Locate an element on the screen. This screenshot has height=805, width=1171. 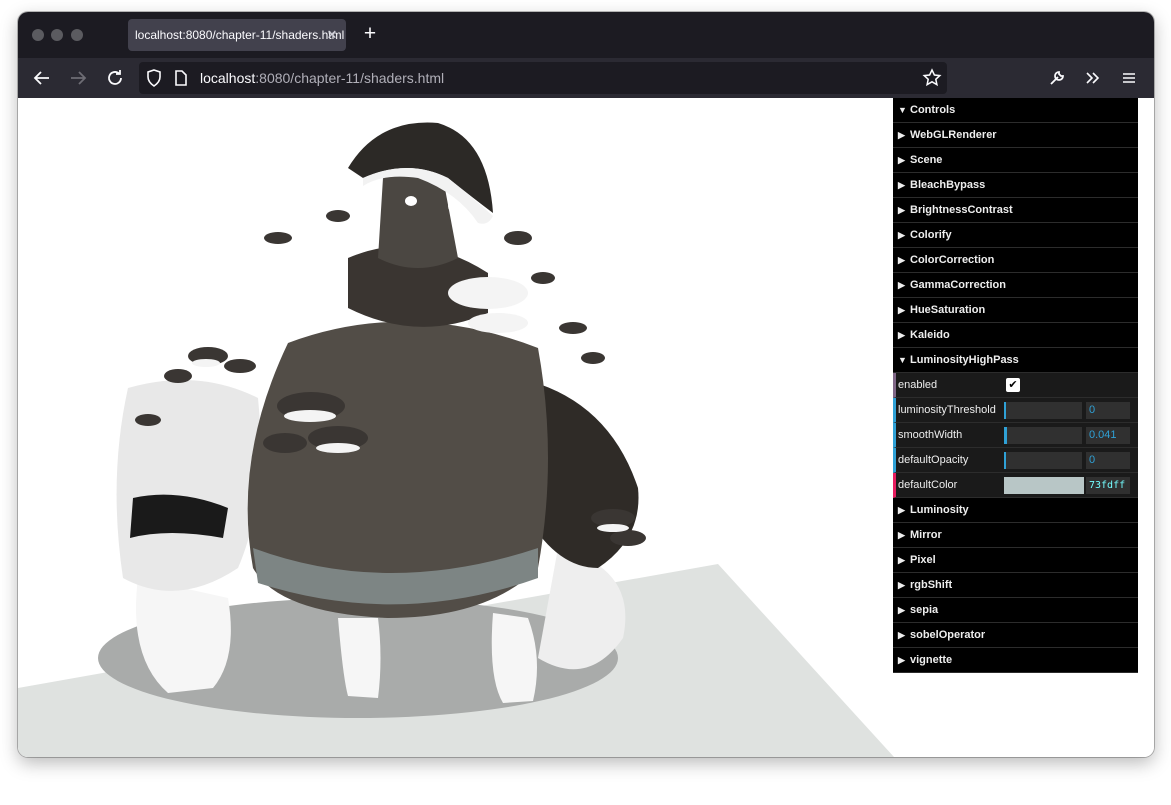
folder-label: rgbShift is located at coordinates (931, 585).